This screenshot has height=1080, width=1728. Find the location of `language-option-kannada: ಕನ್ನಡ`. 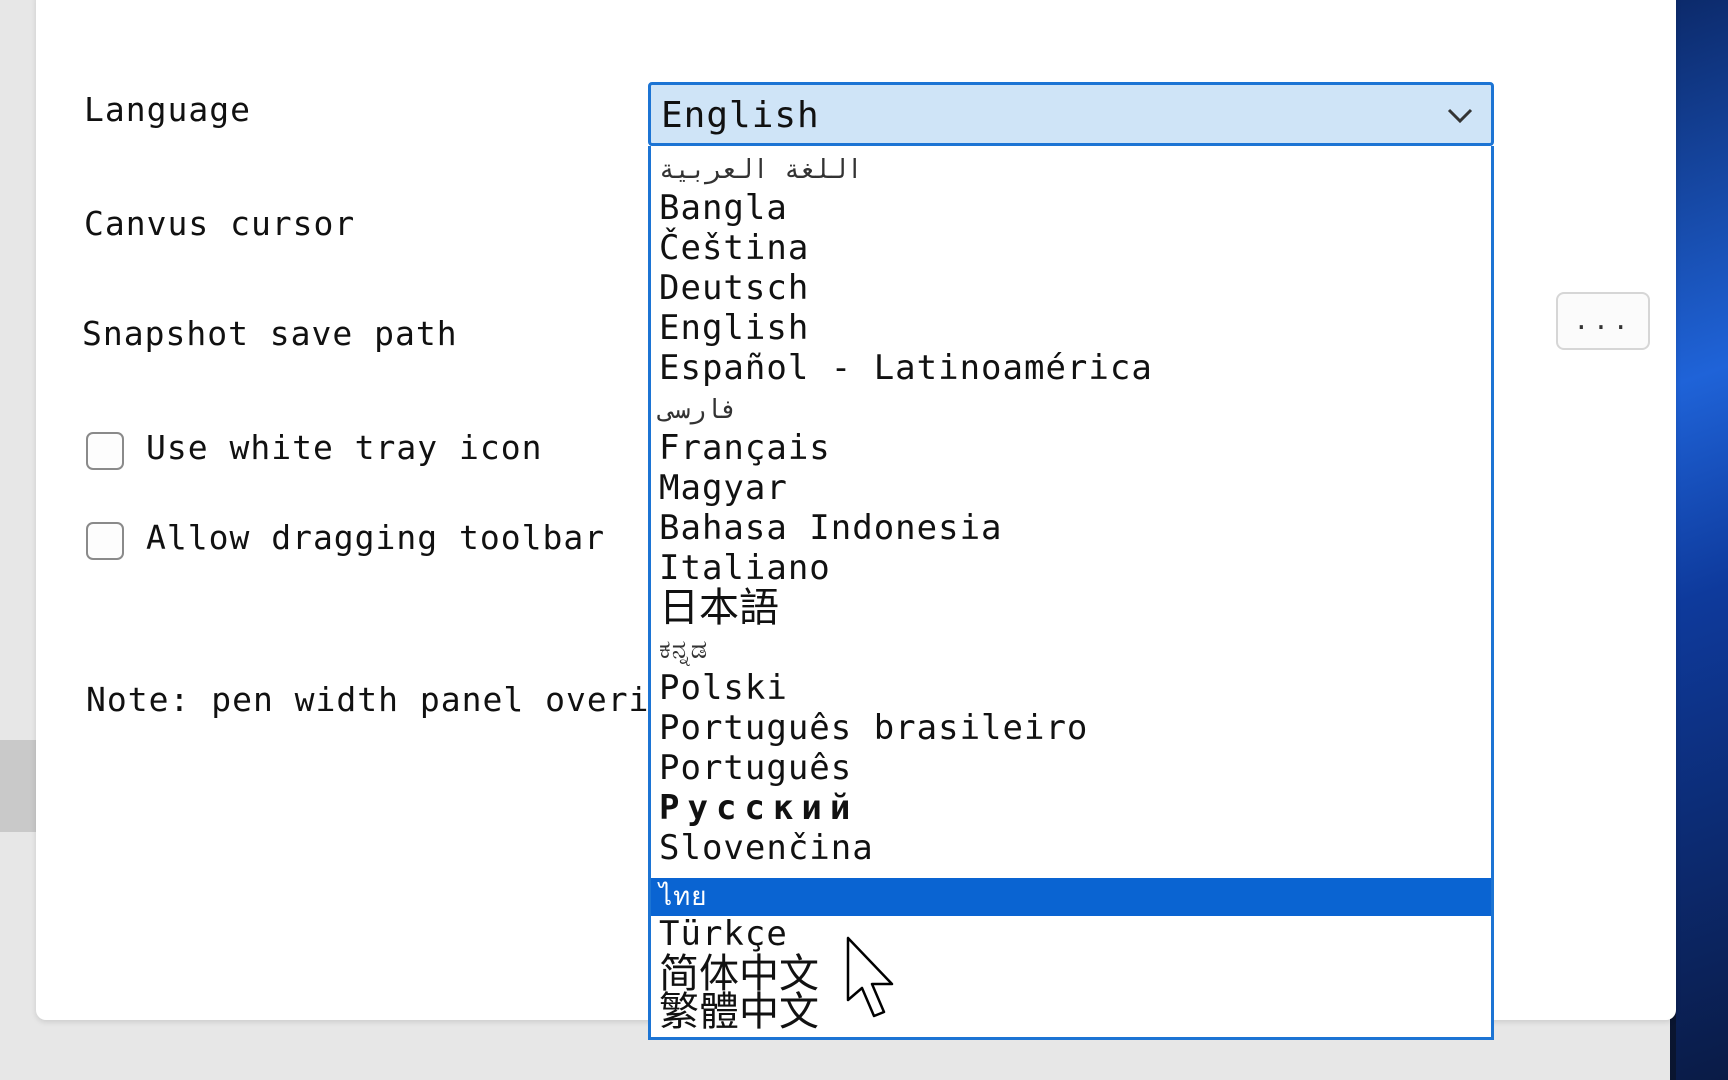

language-option-kannada: ಕನ್ನಡ is located at coordinates (1071, 650).